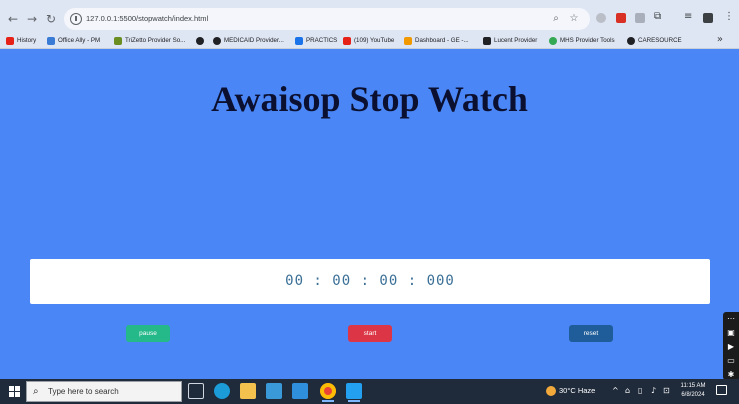  I want to click on mhs-icon, so click(553, 40).